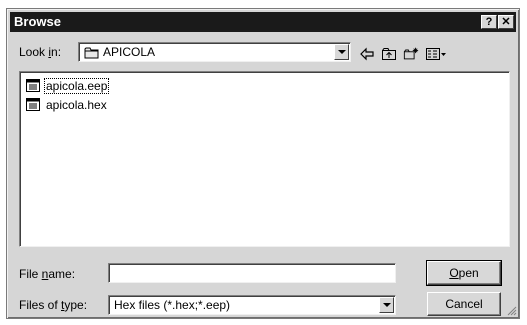 The height and width of the screenshot is (325, 527). What do you see at coordinates (389, 54) in the screenshot?
I see `up-folder-icon` at bounding box center [389, 54].